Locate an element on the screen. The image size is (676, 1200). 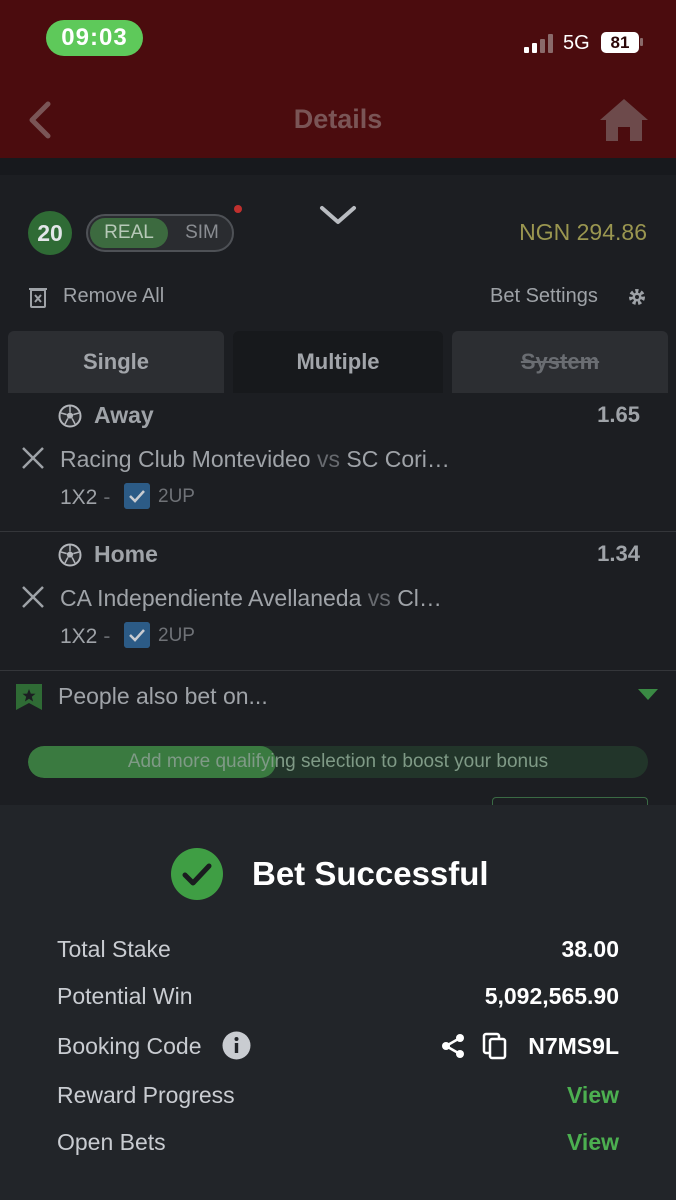
battery-tip is located at coordinates (641, 42).